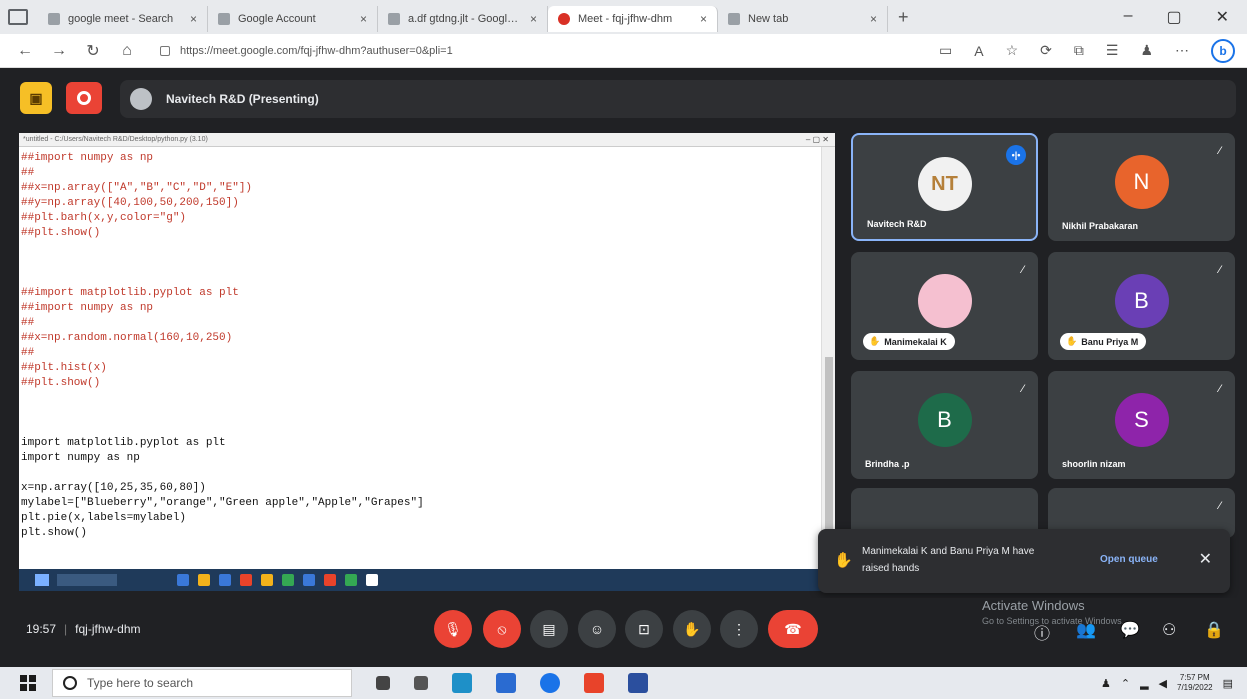 The image size is (1247, 699). What do you see at coordinates (1174, 683) in the screenshot?
I see `system-tray: ♟ ⌃ ▂ ◀ 7:57 PM 7/19/2022 ▤` at bounding box center [1174, 683].